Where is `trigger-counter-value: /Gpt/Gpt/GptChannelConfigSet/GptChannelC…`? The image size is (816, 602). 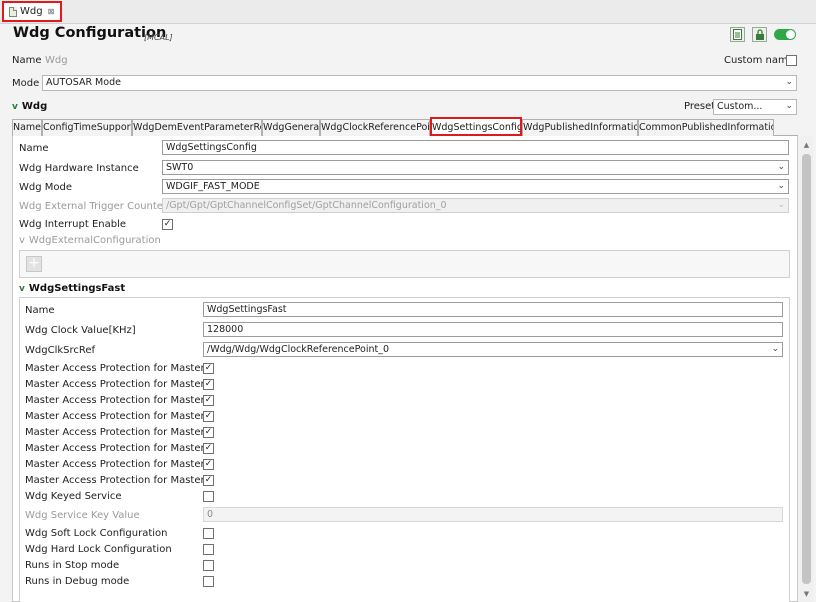 trigger-counter-value: /Gpt/Gpt/GptChannelConfigSet/GptChannelC… is located at coordinates (306, 205).